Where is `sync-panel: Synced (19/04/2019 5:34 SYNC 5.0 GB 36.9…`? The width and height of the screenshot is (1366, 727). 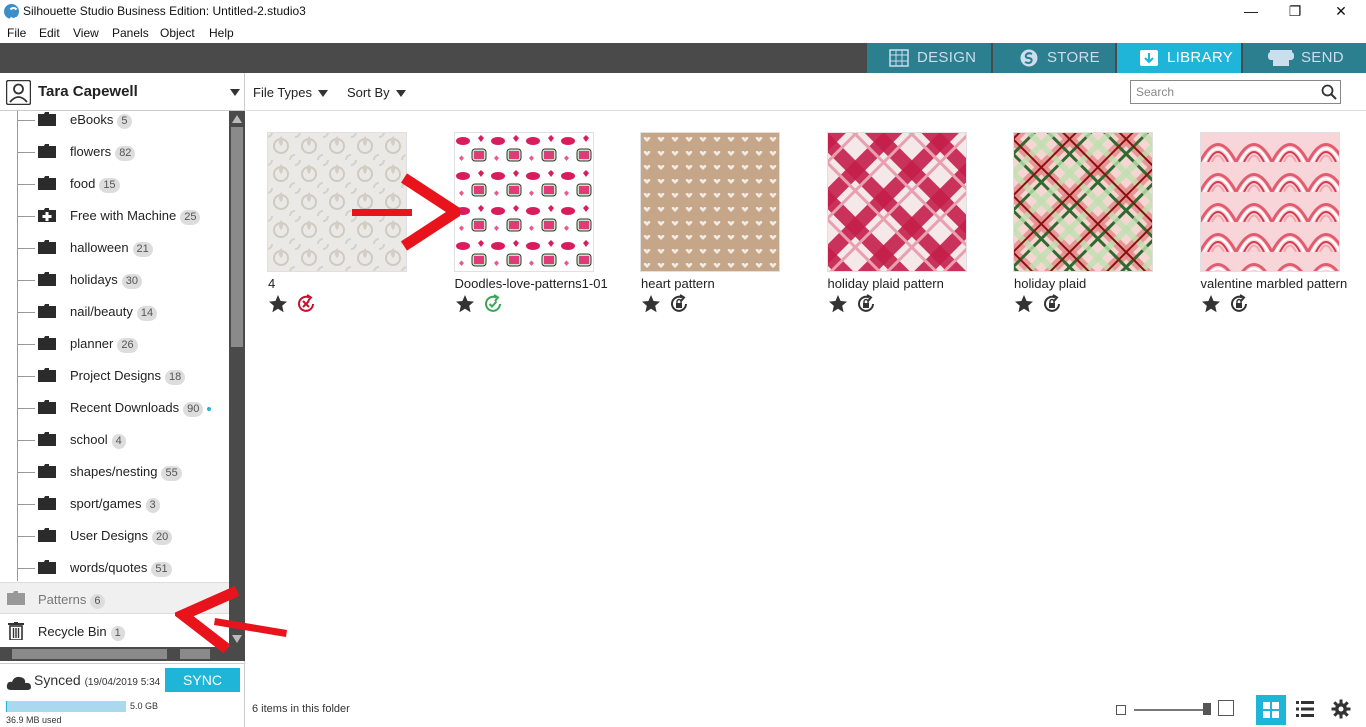
sync-panel: Synced (19/04/2019 5:34 SYNC 5.0 GB 36.9… is located at coordinates (122, 695).